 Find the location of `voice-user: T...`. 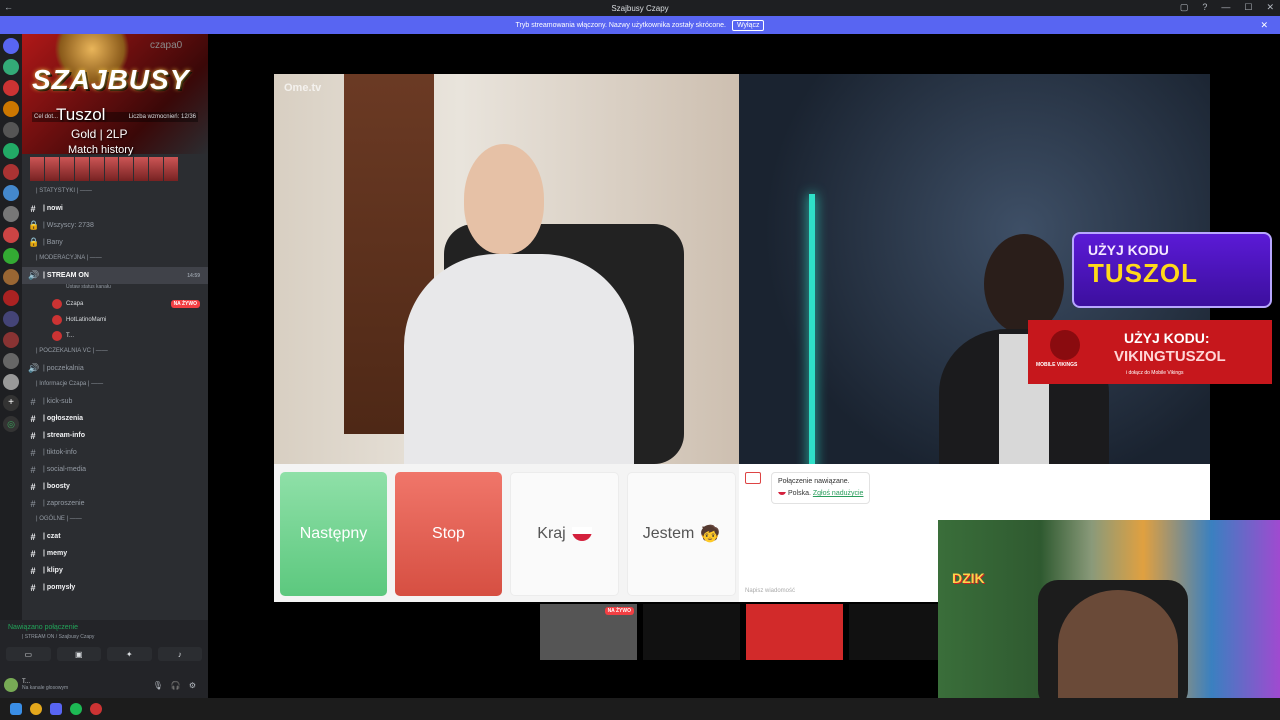

voice-user: T... is located at coordinates (115, 336).